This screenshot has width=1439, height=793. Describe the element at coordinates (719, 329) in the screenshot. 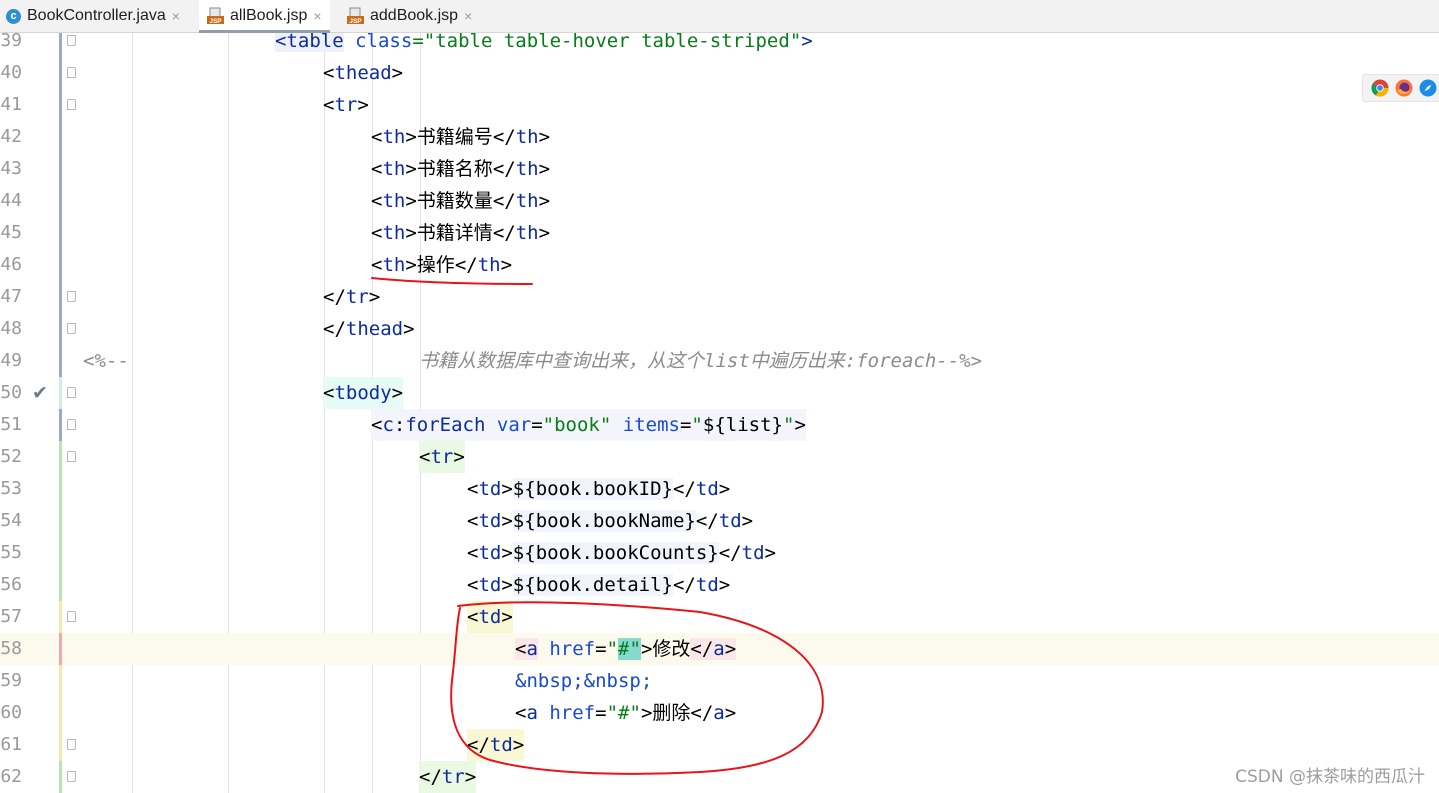

I see `code-line: 48 </thead>` at that location.